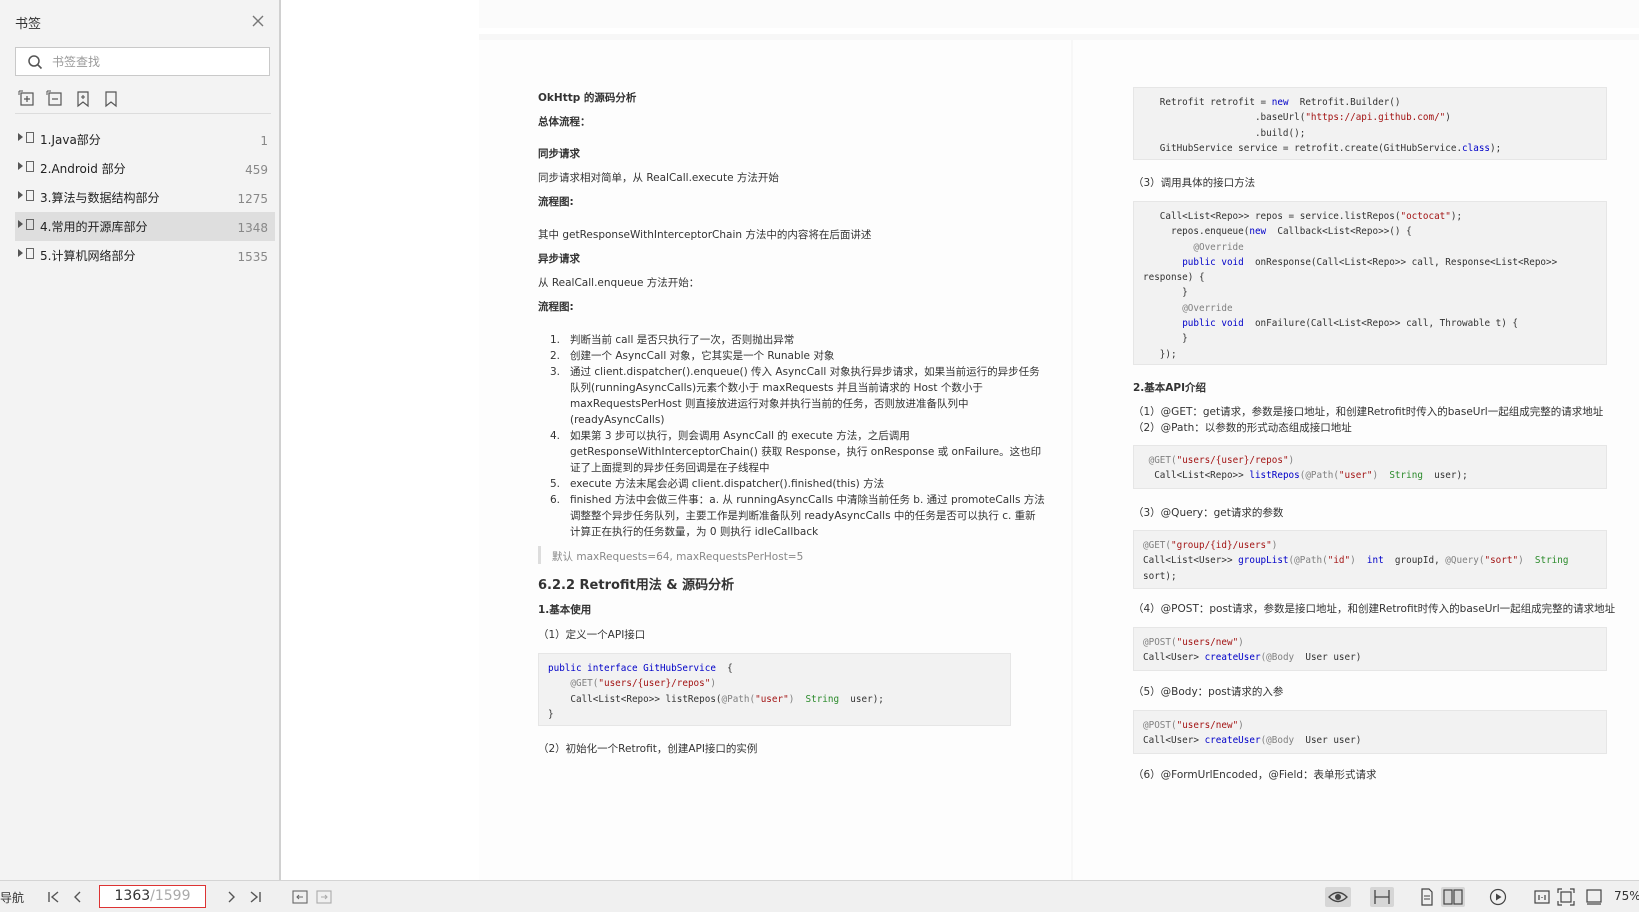 The image size is (1639, 912). Describe the element at coordinates (1210, 545) in the screenshot. I see `code-line: @GET("group/{id}/users")` at that location.